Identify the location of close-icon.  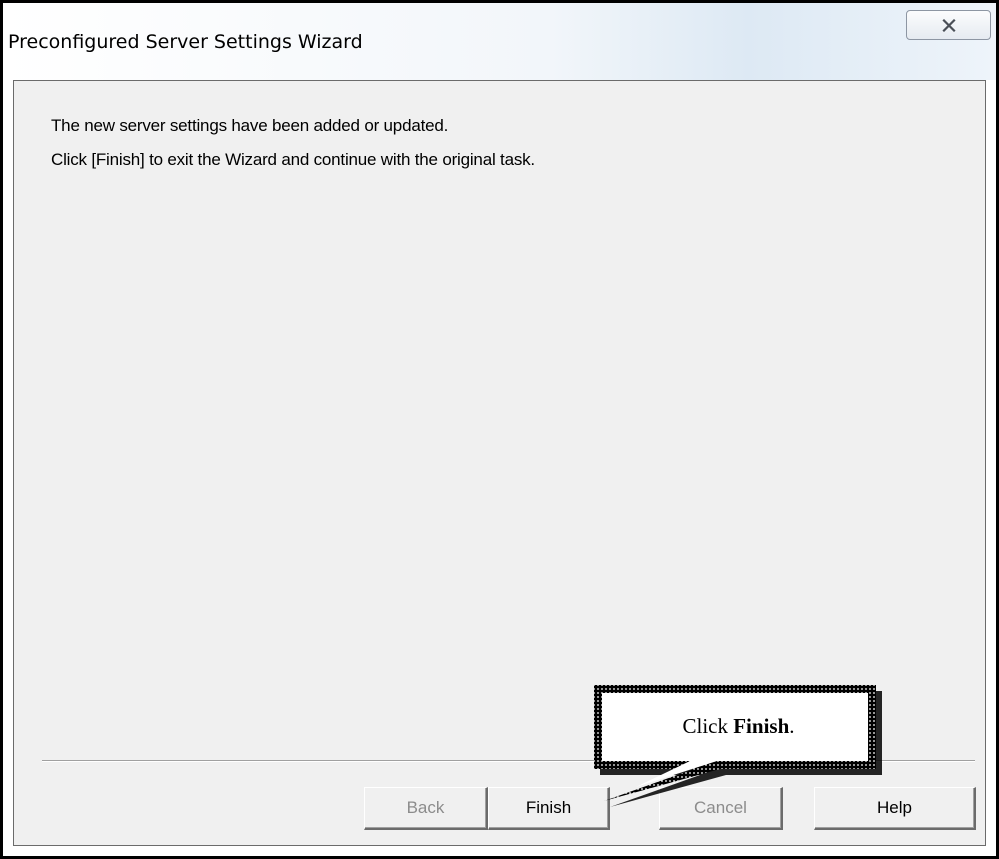
(948, 25).